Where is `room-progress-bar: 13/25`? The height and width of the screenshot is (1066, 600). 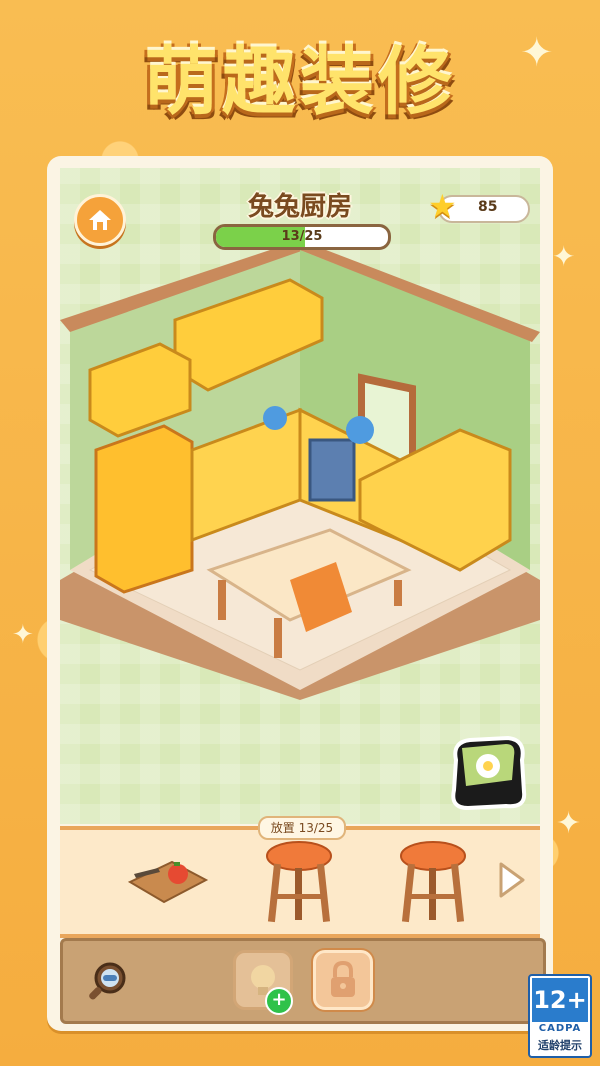
room-progress-bar: 13/25 is located at coordinates (302, 237).